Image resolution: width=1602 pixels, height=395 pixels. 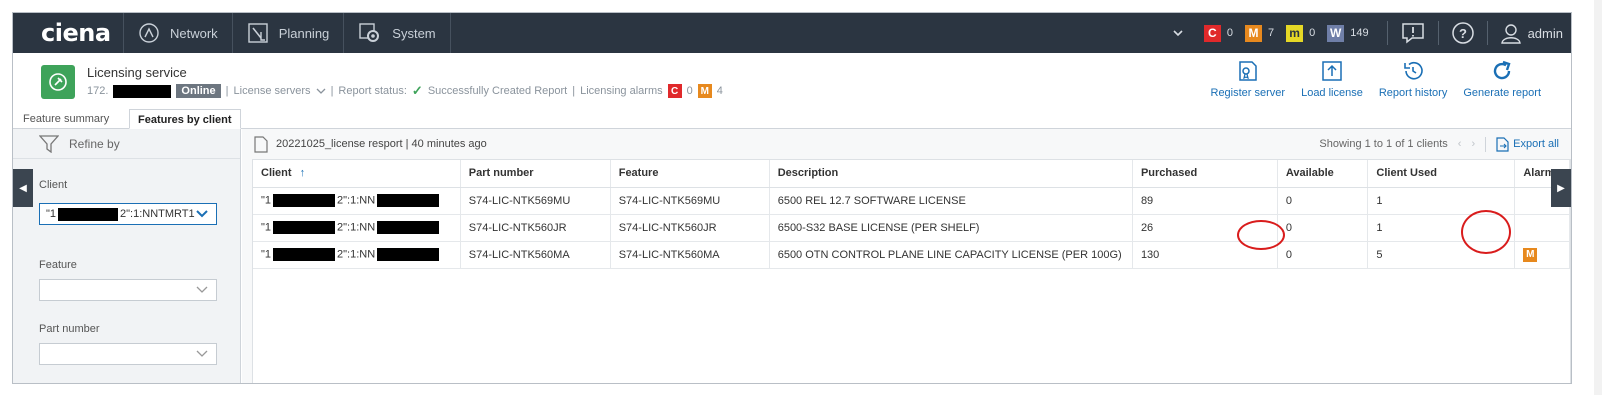 What do you see at coordinates (1229, 33) in the screenshot?
I see `critical-alarm-count: 0` at bounding box center [1229, 33].